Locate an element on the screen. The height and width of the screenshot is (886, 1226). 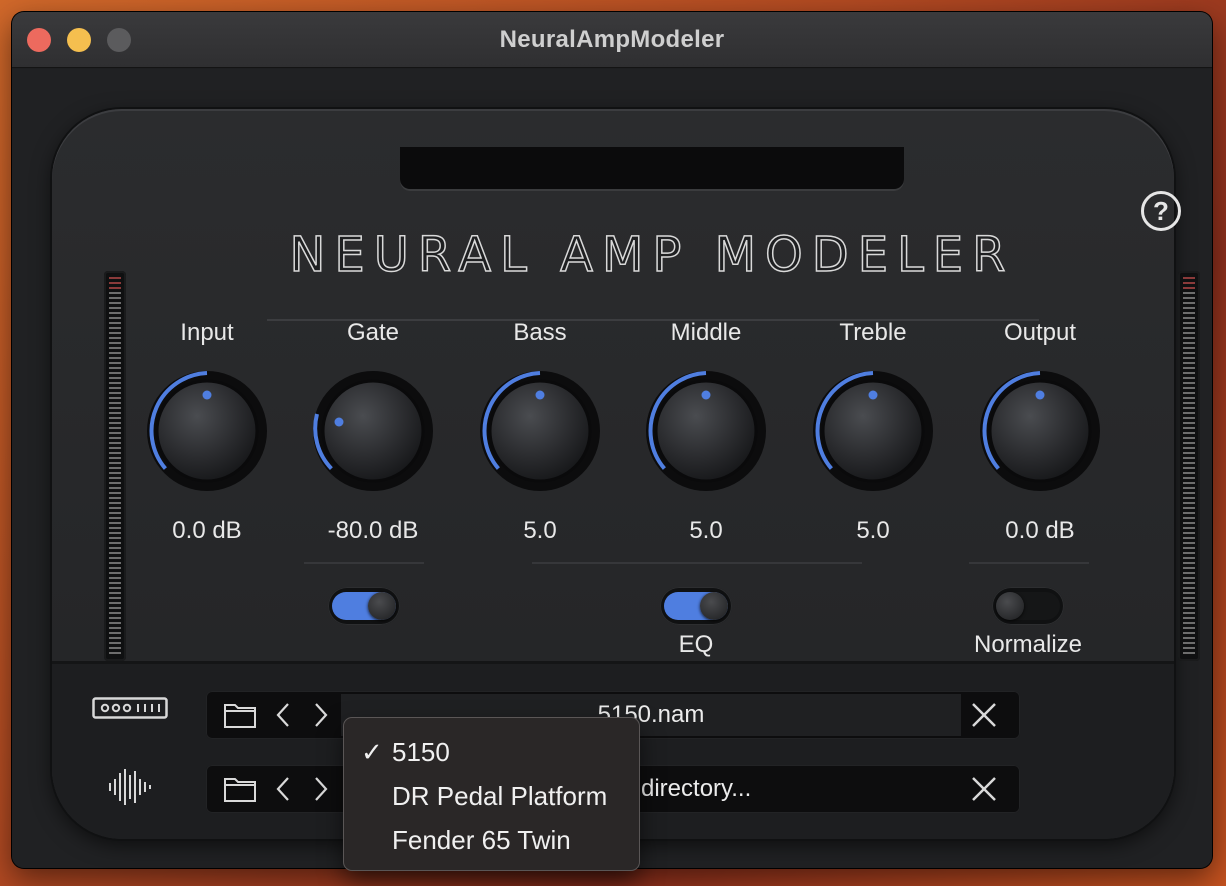
eq-label: EQ is located at coordinates (696, 644).